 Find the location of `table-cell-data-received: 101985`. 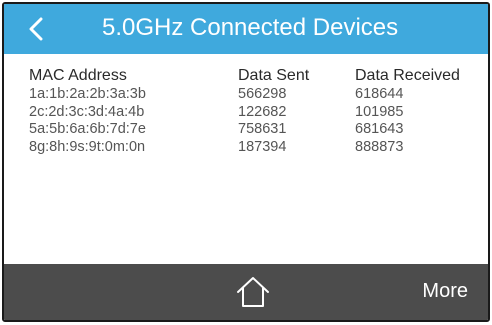

table-cell-data-received: 101985 is located at coordinates (379, 111).